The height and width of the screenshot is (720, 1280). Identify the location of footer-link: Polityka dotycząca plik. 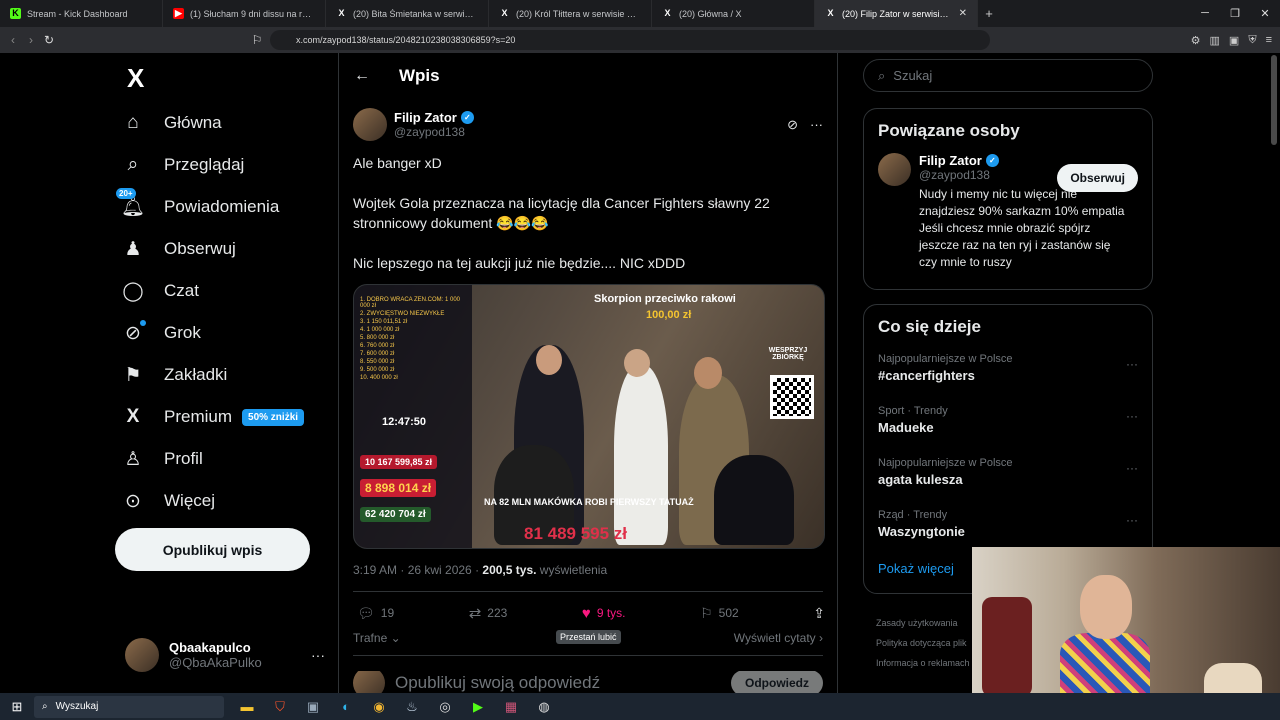
(923, 643).